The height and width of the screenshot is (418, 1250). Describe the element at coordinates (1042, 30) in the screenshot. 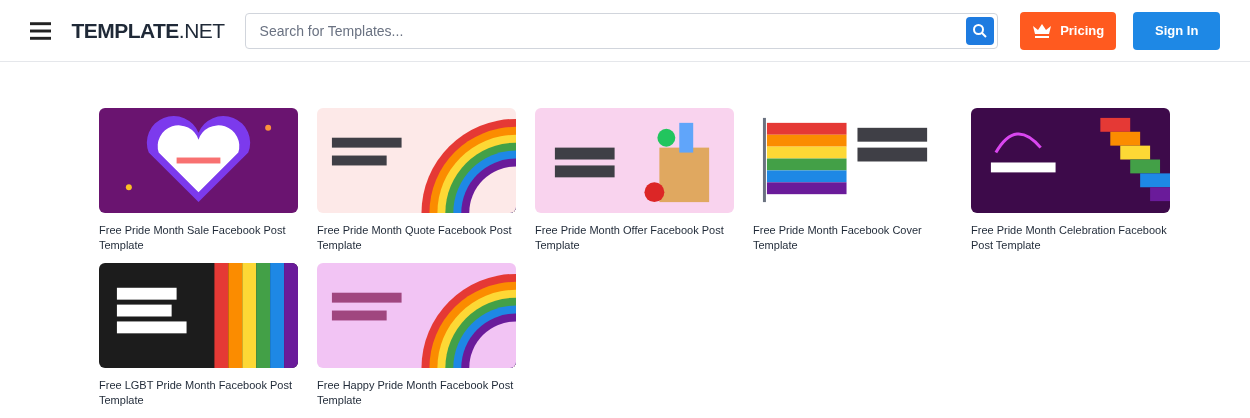

I see `crown-icon` at that location.